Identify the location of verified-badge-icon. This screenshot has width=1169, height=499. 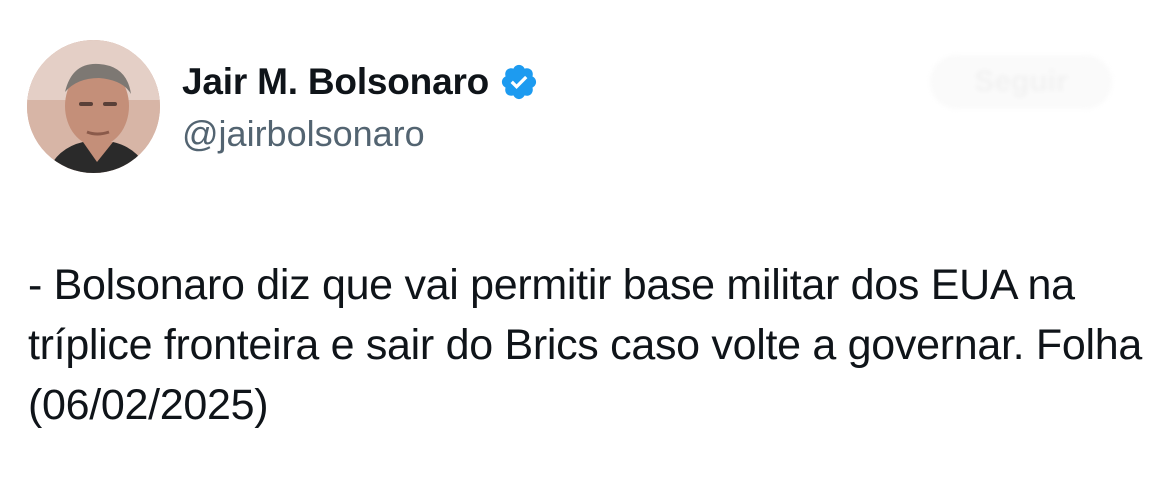
(519, 82).